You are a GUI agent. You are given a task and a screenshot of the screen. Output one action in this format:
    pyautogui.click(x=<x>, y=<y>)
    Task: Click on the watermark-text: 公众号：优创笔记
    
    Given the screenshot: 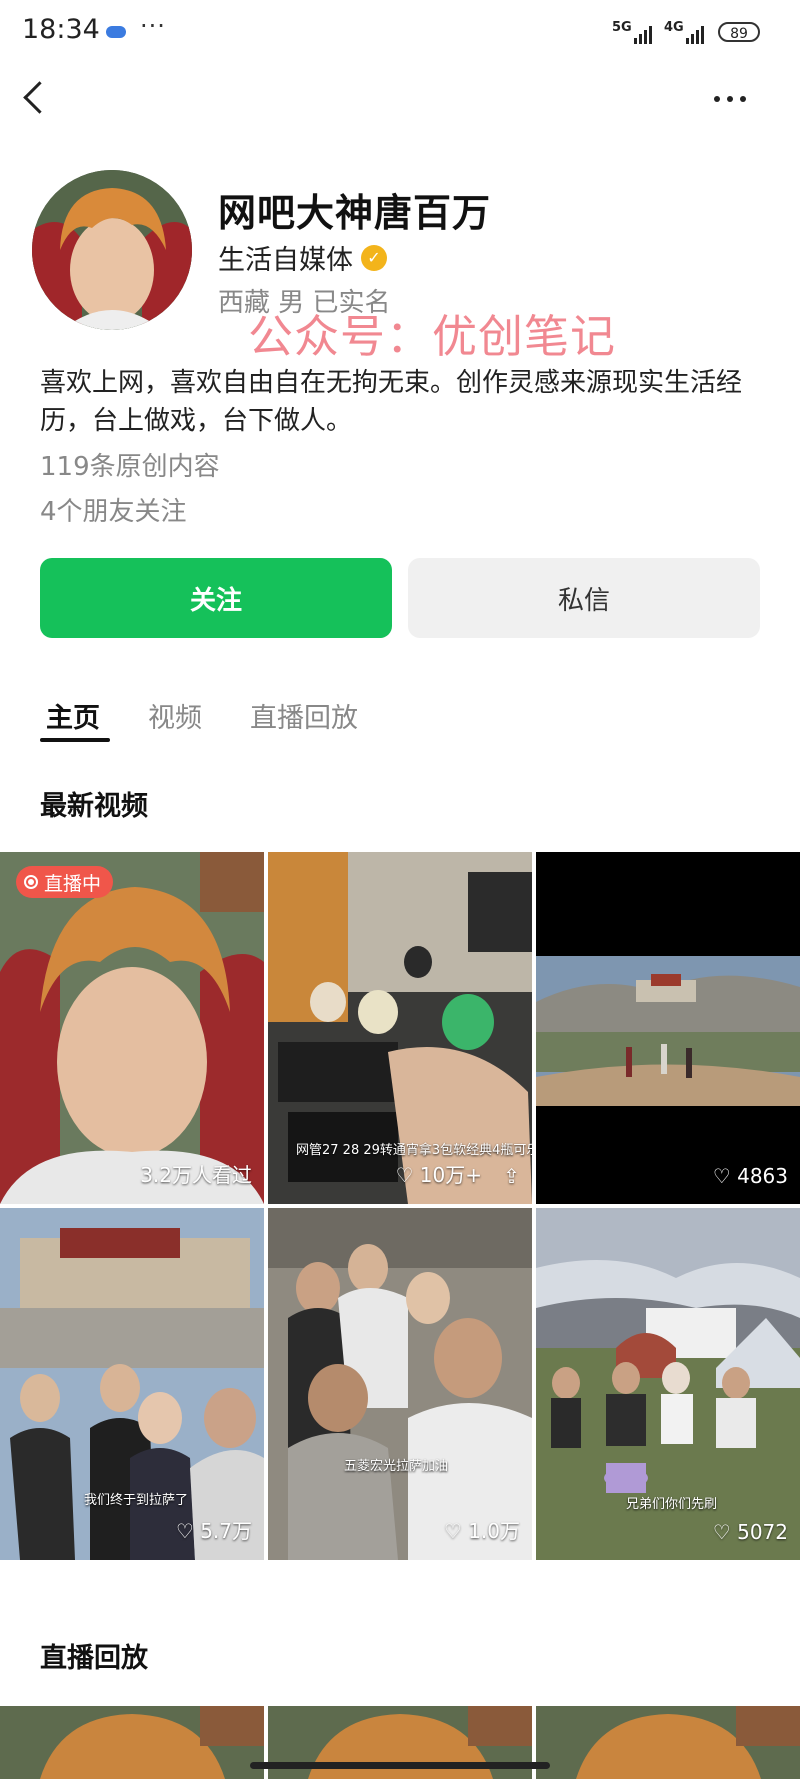 What is the action you would take?
    pyautogui.click(x=432, y=336)
    